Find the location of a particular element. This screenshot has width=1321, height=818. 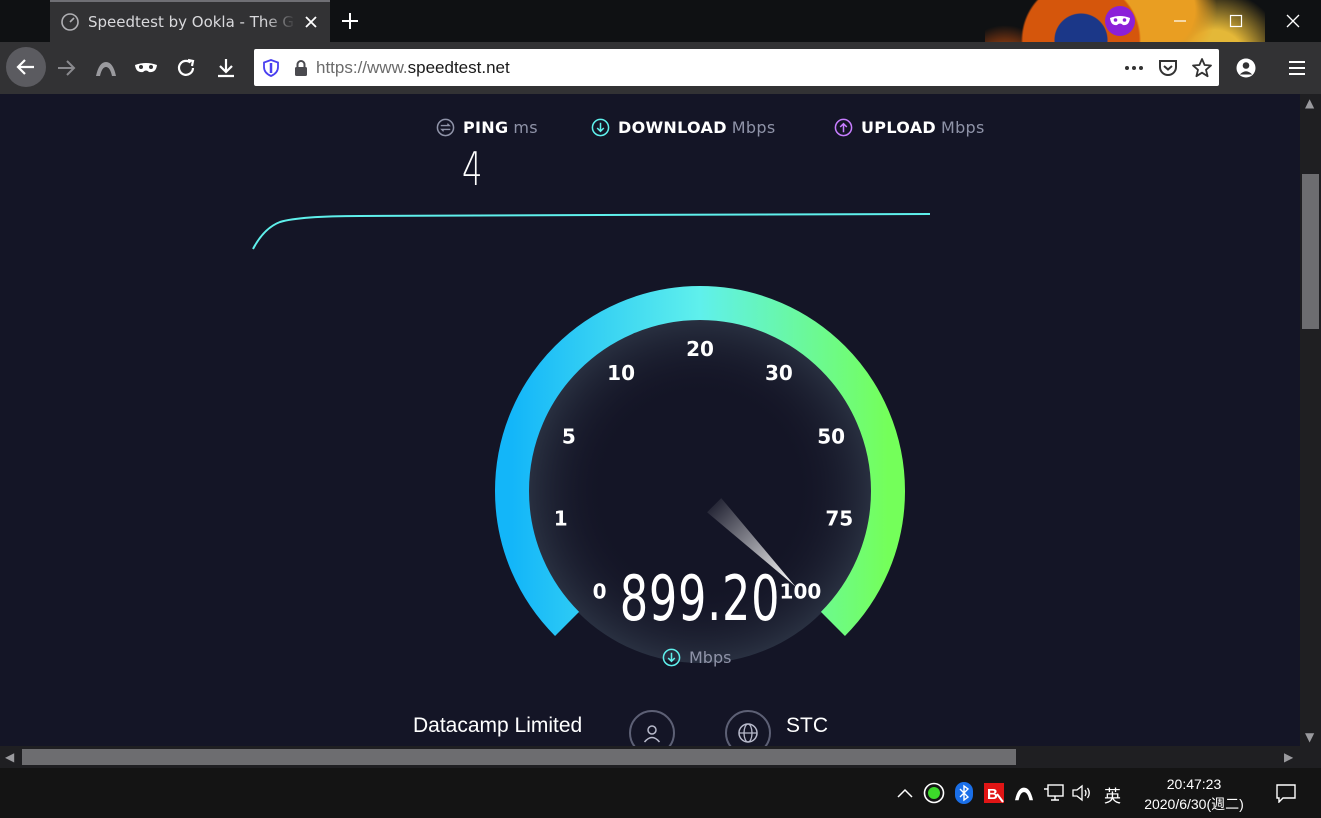

volume-icon is located at coordinates (1082, 793).